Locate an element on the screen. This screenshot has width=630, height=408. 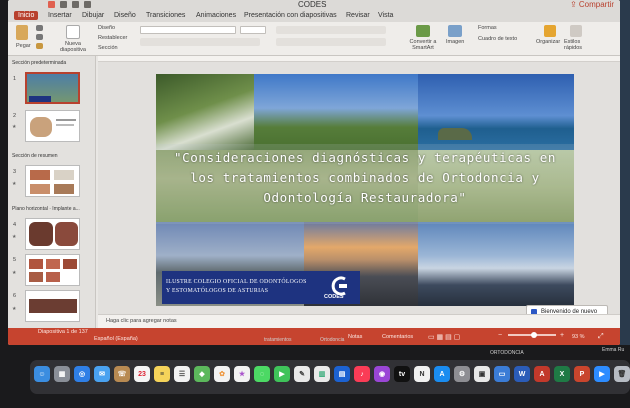
undo-icon is located at coordinates (75, 4).